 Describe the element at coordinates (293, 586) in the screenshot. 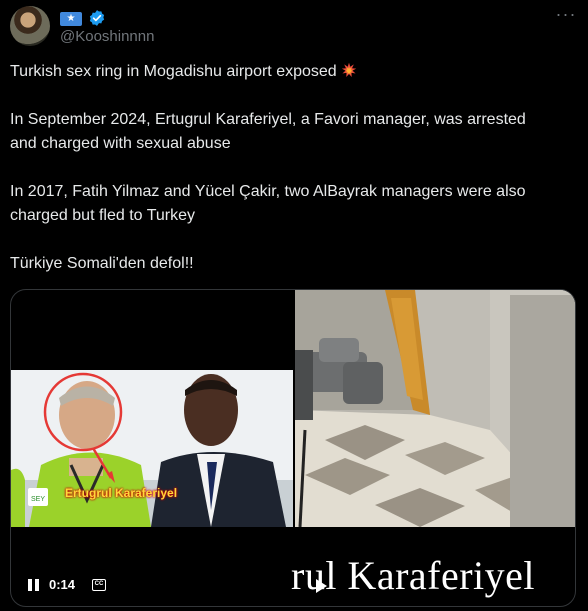

I see `video-controls: 0:14 CC` at that location.